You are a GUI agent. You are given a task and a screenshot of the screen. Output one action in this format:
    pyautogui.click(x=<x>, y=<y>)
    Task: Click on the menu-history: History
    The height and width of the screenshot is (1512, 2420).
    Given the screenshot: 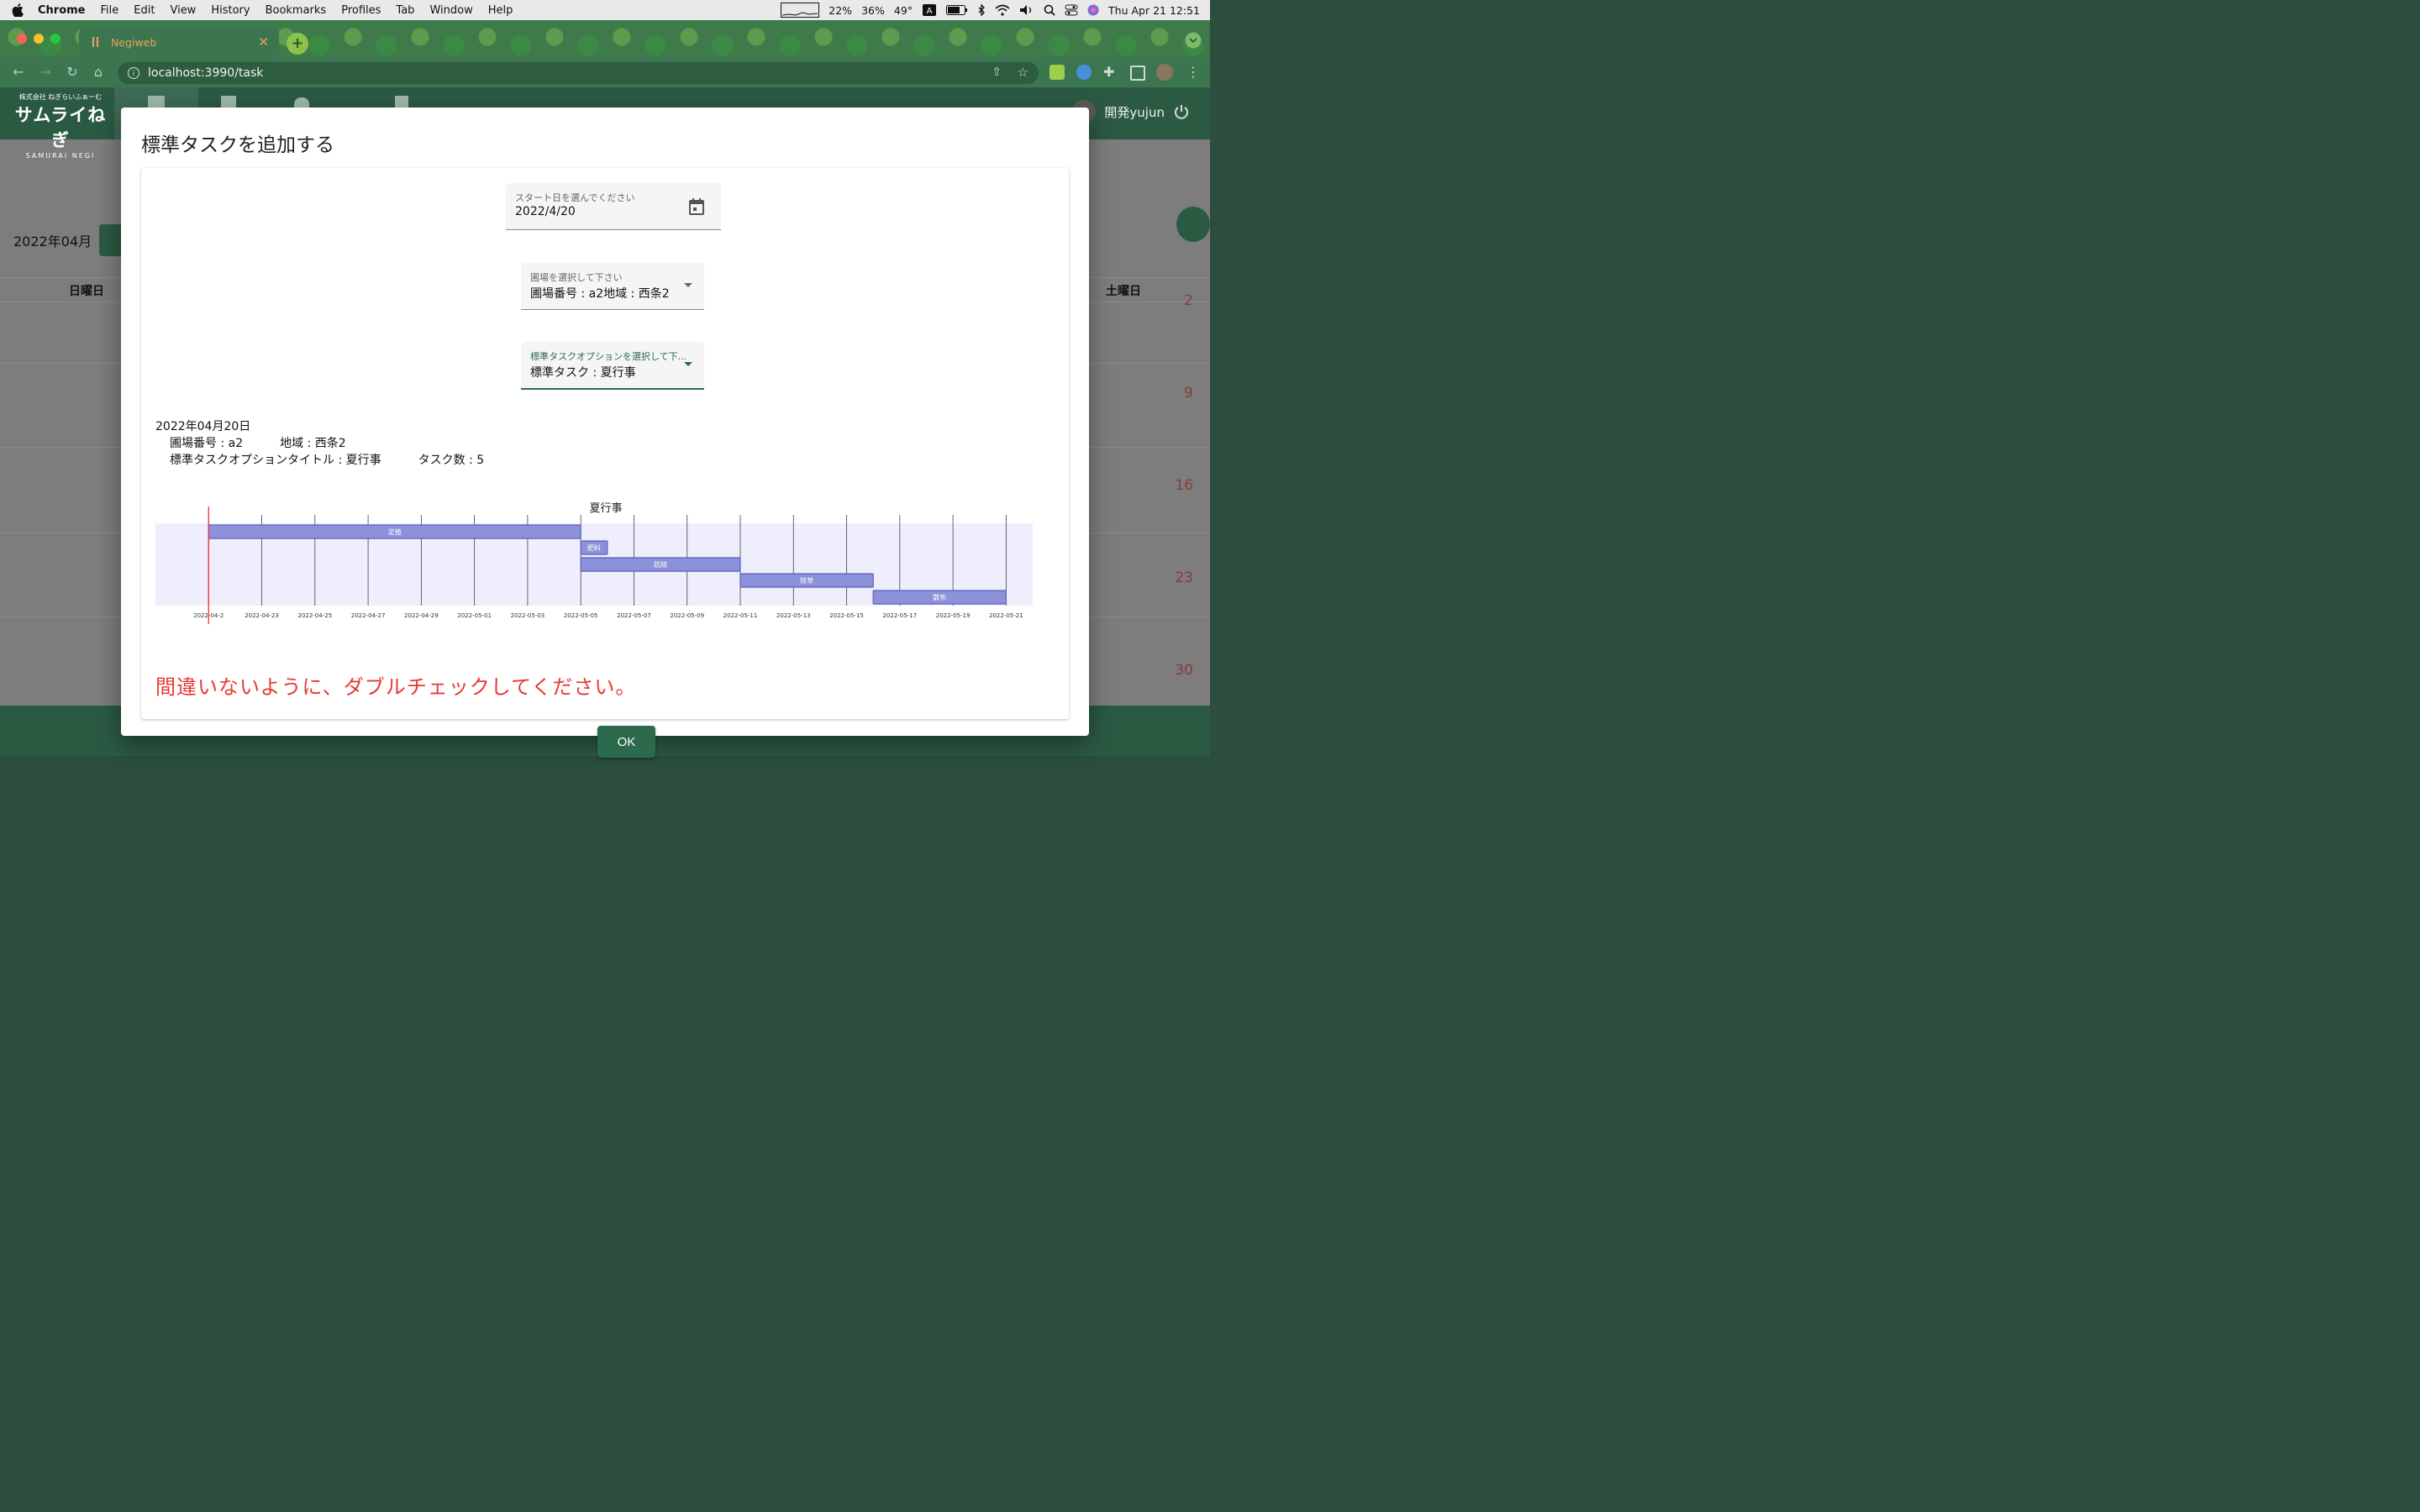 What is the action you would take?
    pyautogui.click(x=230, y=10)
    